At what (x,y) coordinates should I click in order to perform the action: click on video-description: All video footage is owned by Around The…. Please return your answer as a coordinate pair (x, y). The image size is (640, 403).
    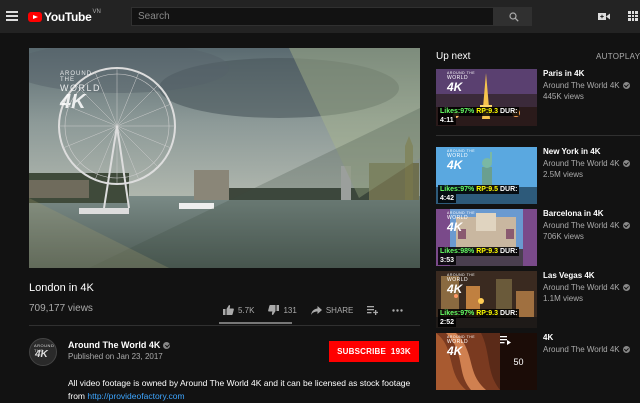
    Looking at the image, I should click on (248, 390).